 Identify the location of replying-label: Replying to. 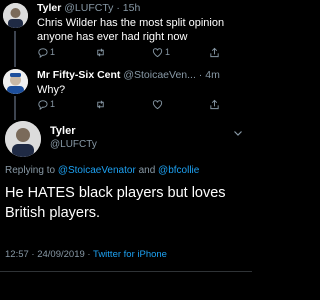
(31, 170).